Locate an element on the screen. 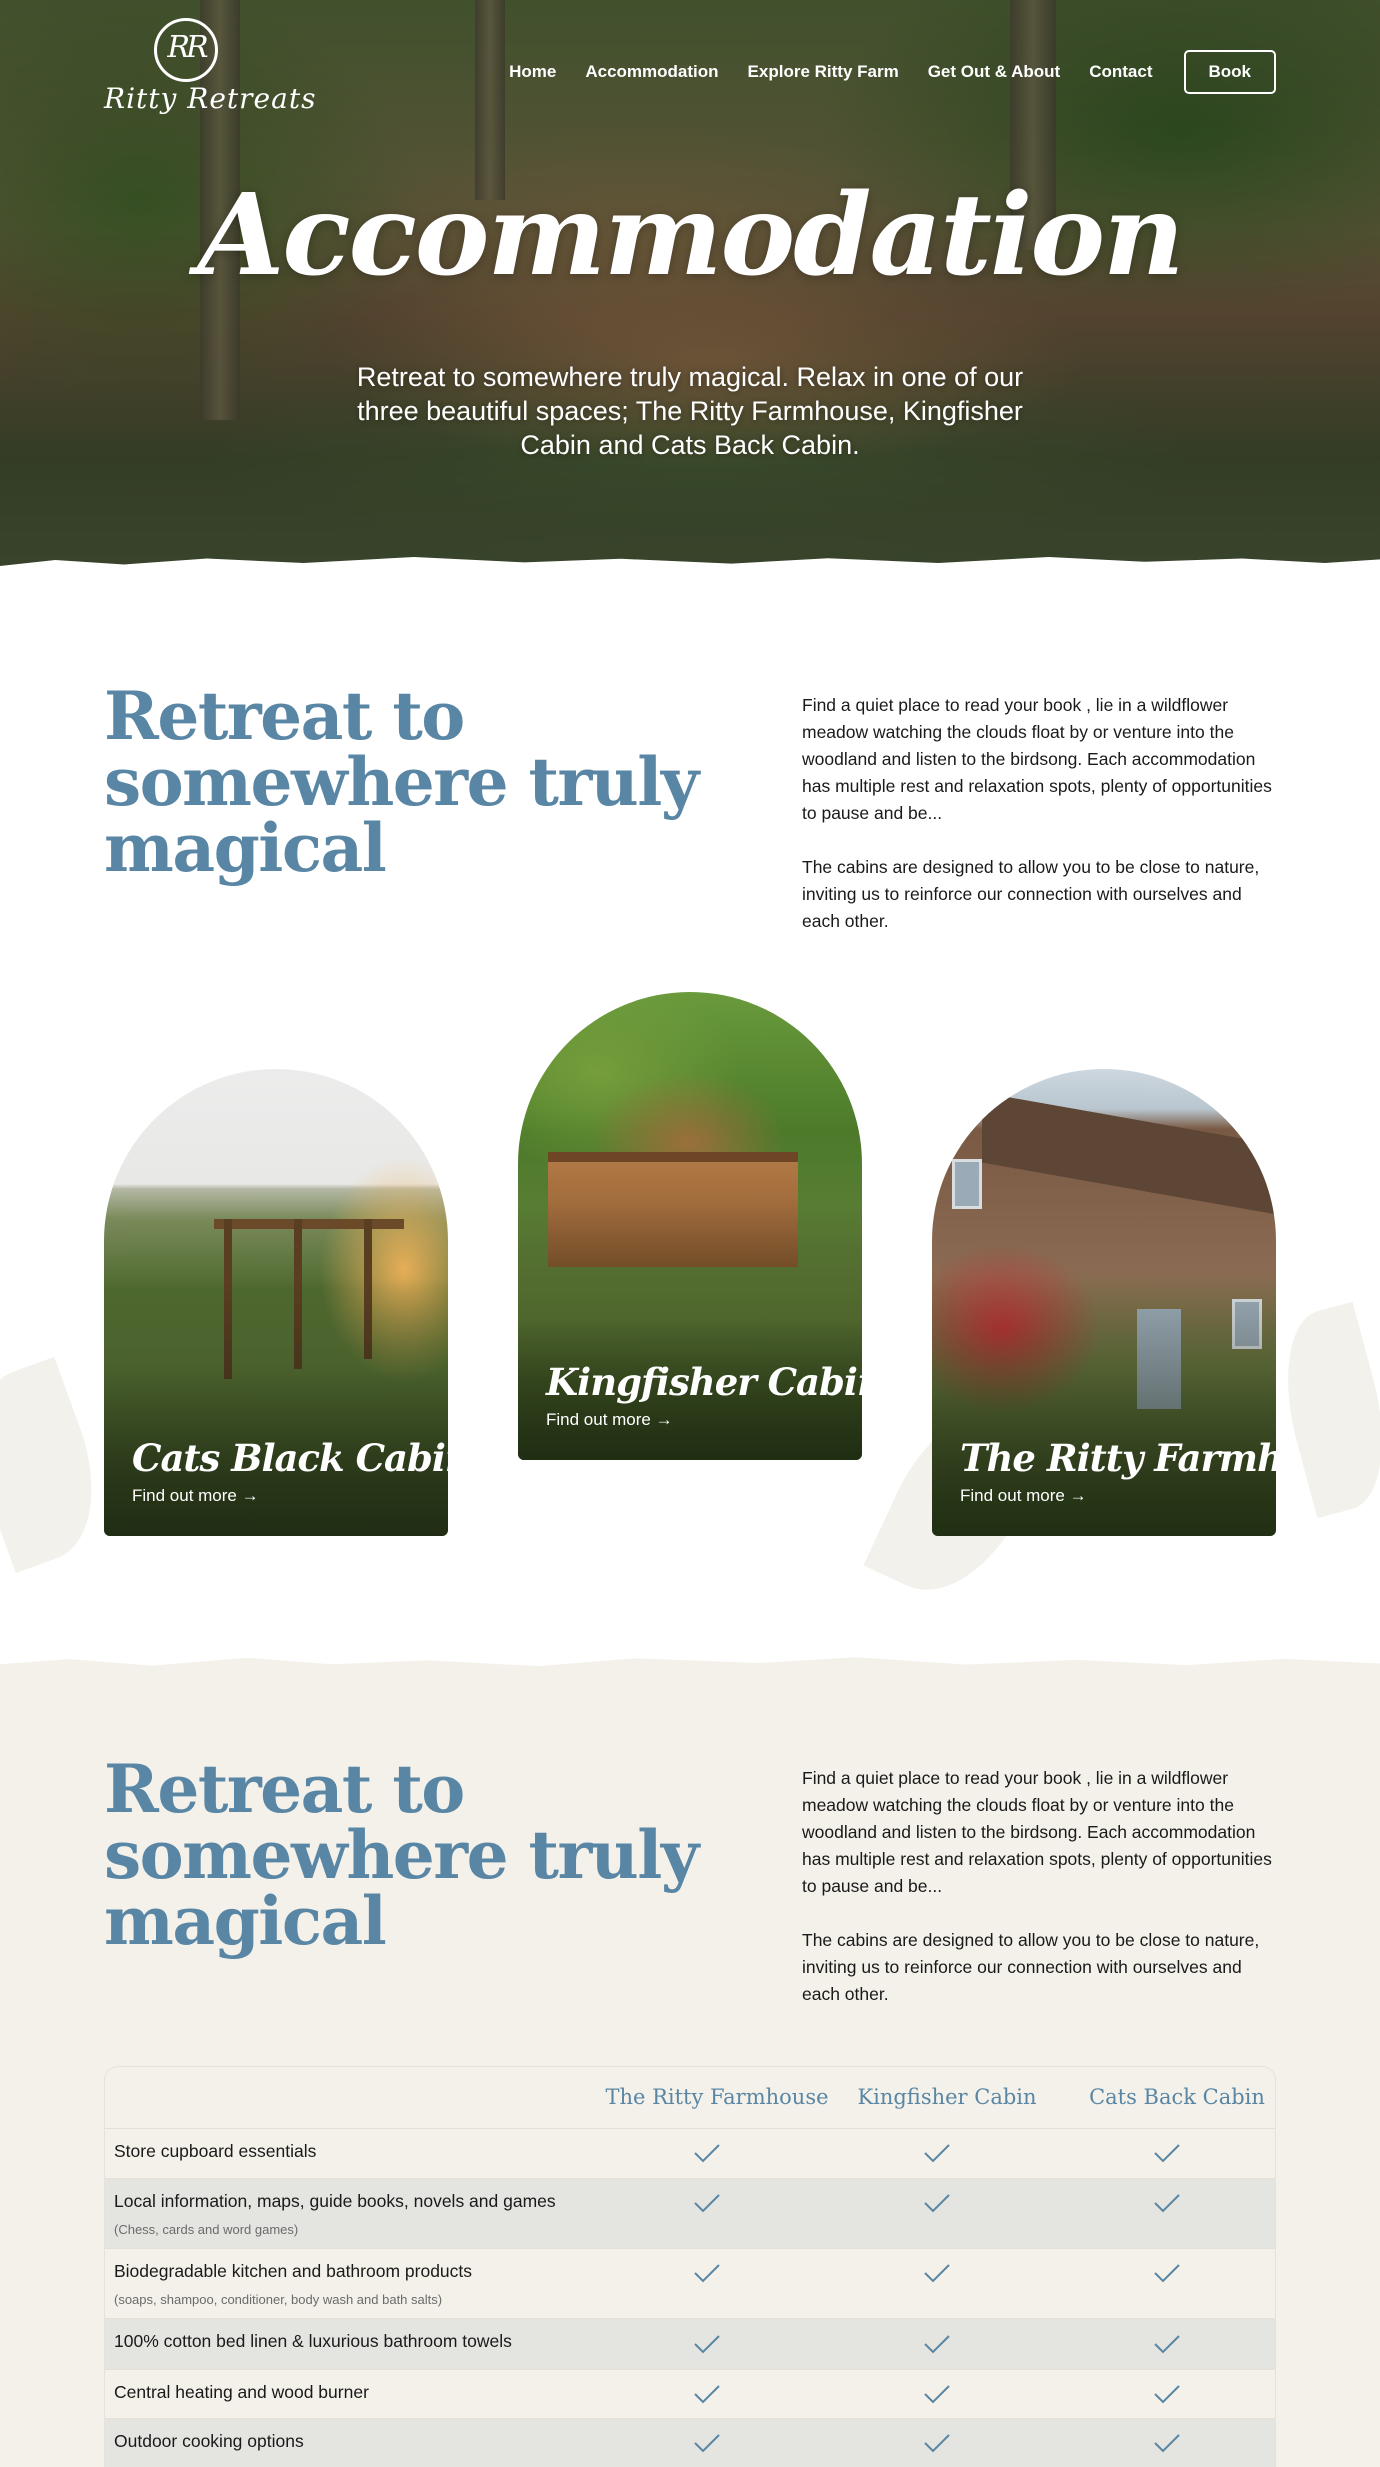  nav-accommodation: Accommodation is located at coordinates (651, 72).